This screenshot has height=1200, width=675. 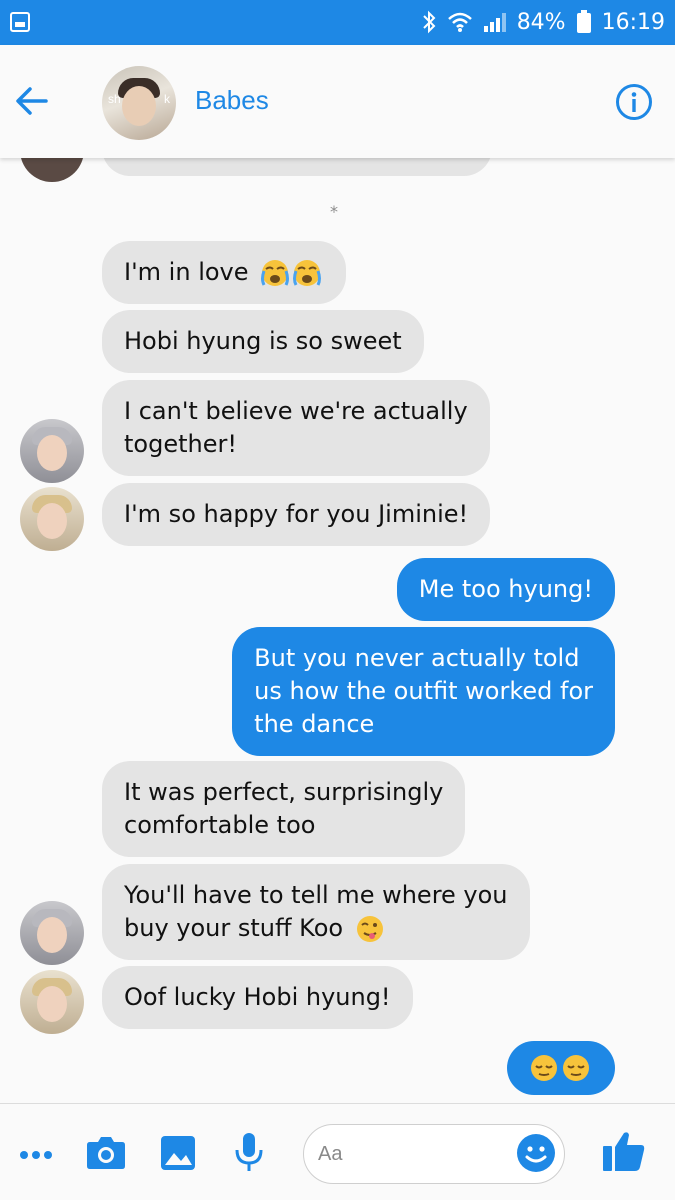 I want to click on avatar-overlay-text: sh k, so click(x=139, y=99).